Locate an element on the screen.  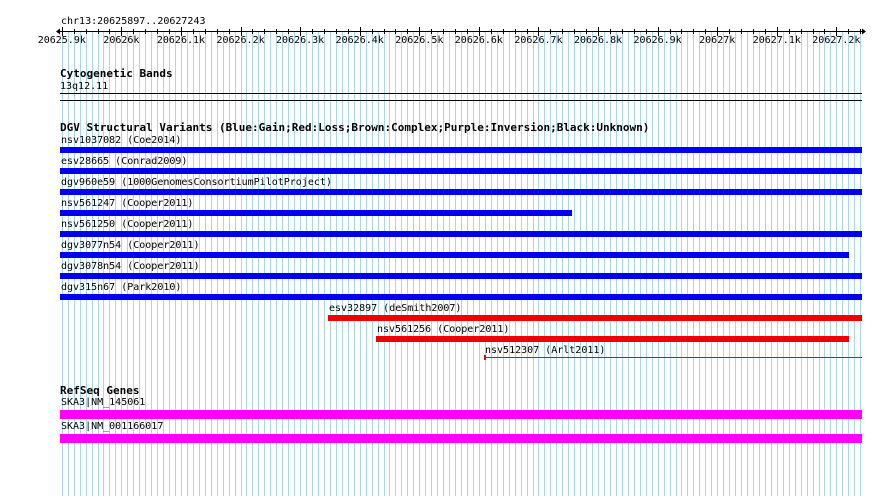
ruler-tick-label: 20626k is located at coordinates (121, 40).